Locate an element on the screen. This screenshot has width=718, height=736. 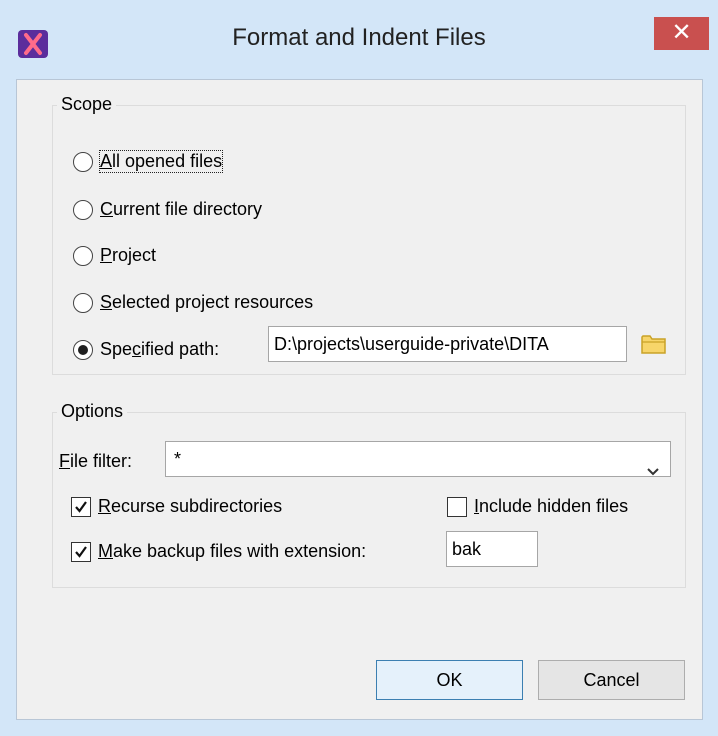
specified-path-input: D:\projects\userguide-private\DITA is located at coordinates (447, 344).